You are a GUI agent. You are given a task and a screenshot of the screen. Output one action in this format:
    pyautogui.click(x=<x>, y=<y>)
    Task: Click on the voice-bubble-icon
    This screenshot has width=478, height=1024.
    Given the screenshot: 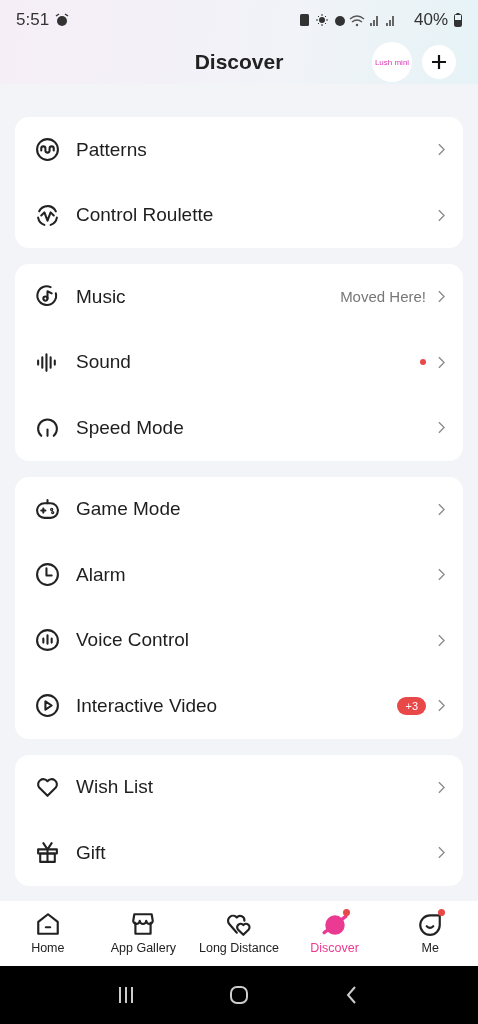 What is the action you would take?
    pyautogui.click(x=47, y=640)
    